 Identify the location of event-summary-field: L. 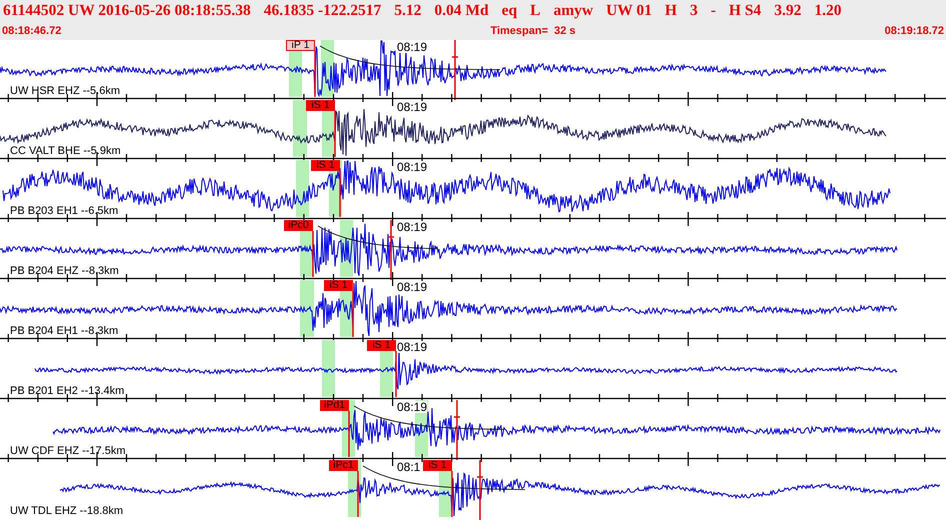
(535, 12).